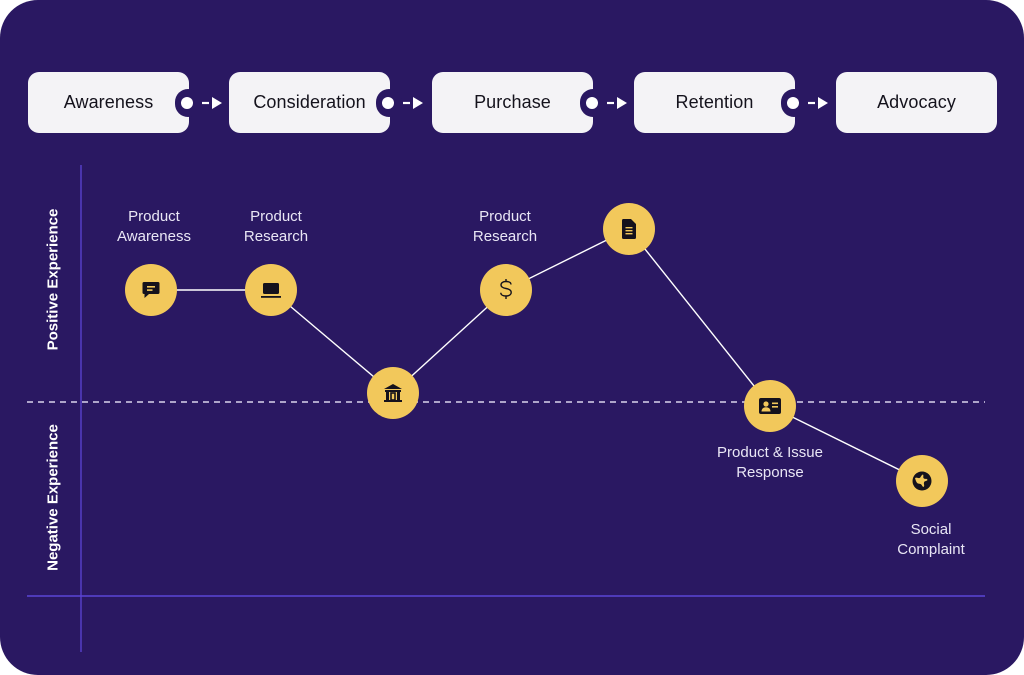 This screenshot has height=675, width=1024. Describe the element at coordinates (505, 226) in the screenshot. I see `node-label-product-research-2: Product Research` at that location.